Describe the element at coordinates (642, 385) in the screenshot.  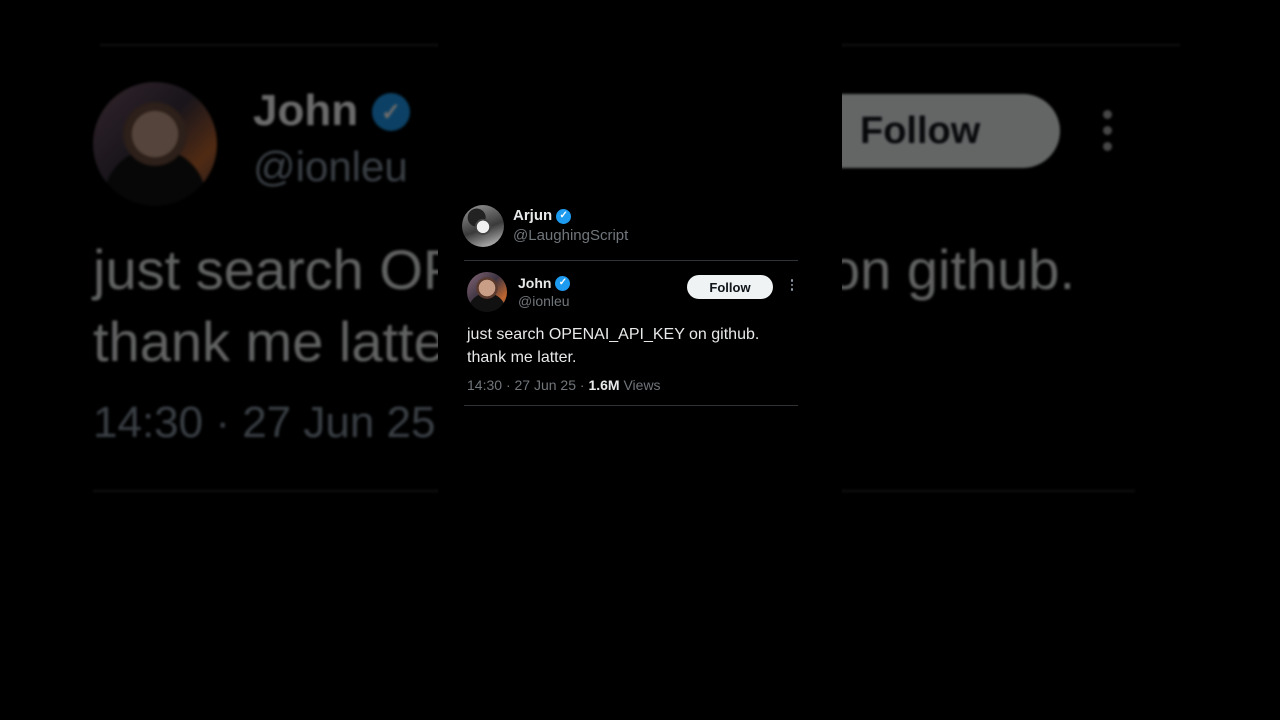
I see `views-label: Views` at that location.